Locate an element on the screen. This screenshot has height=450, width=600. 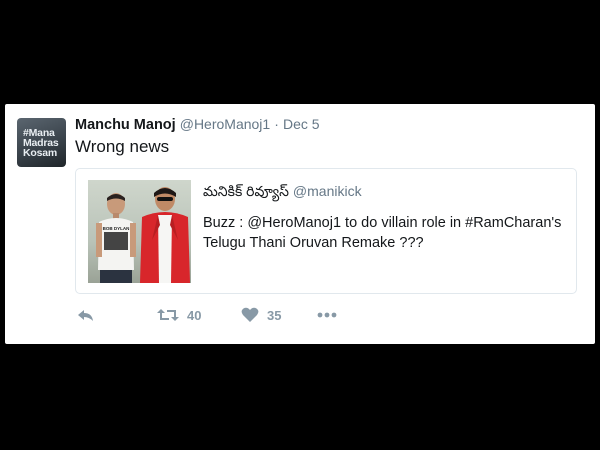
tweet-actions: 40 35 is located at coordinates (225, 315).